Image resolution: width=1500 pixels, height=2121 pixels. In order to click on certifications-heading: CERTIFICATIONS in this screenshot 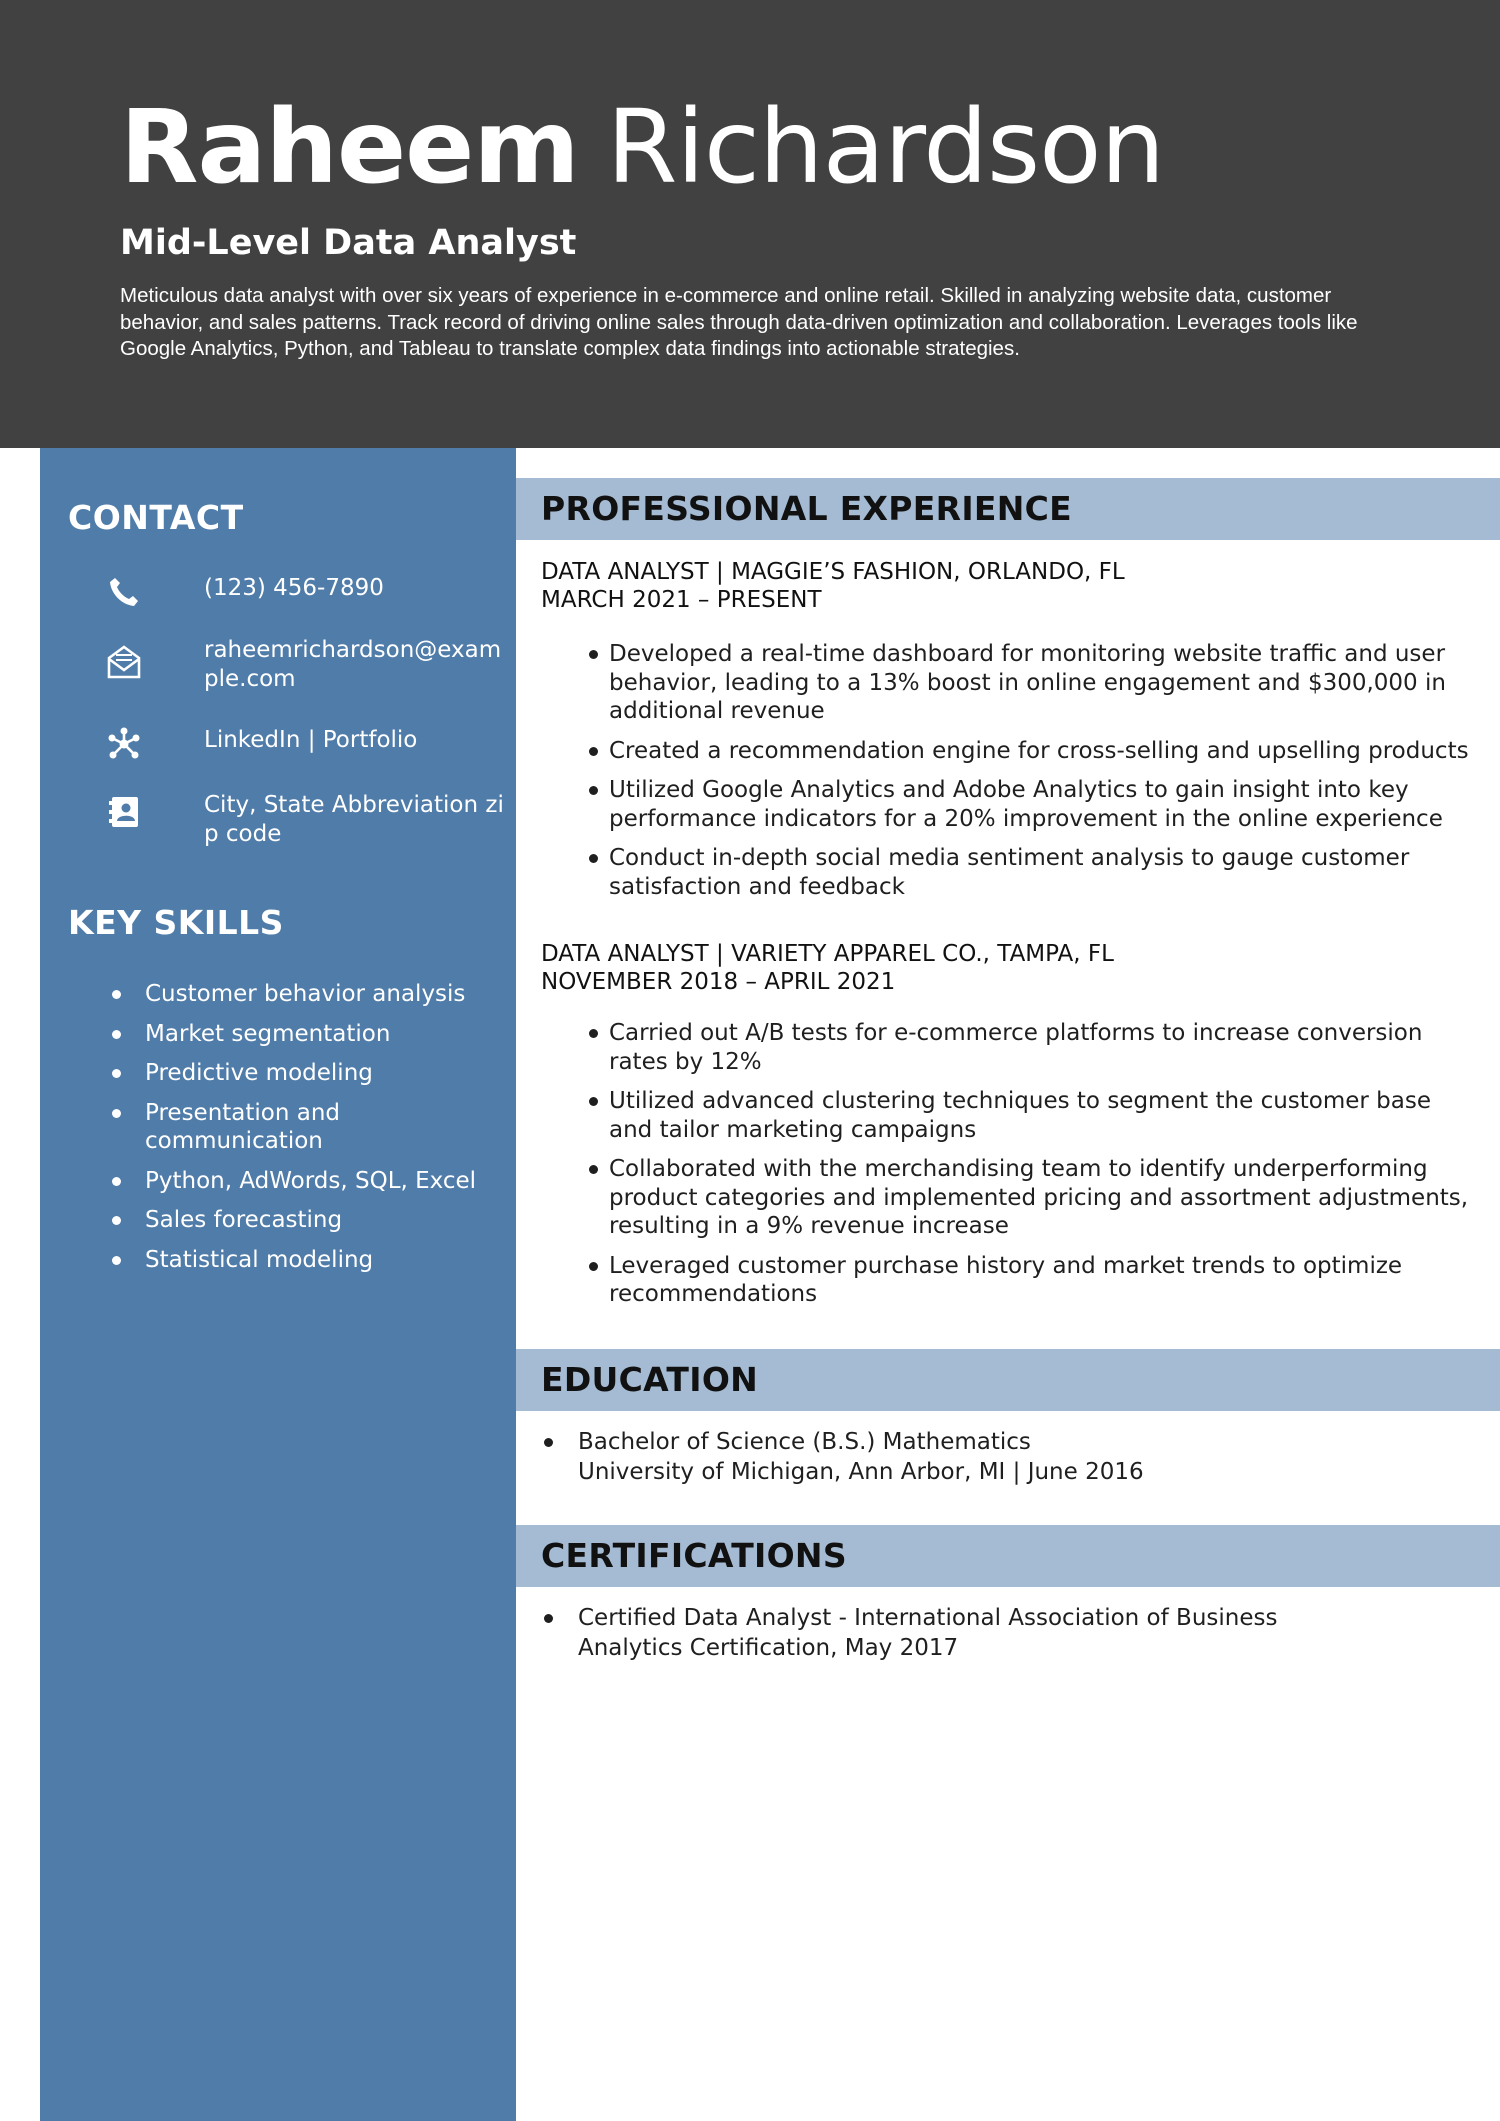, I will do `click(694, 1555)`.